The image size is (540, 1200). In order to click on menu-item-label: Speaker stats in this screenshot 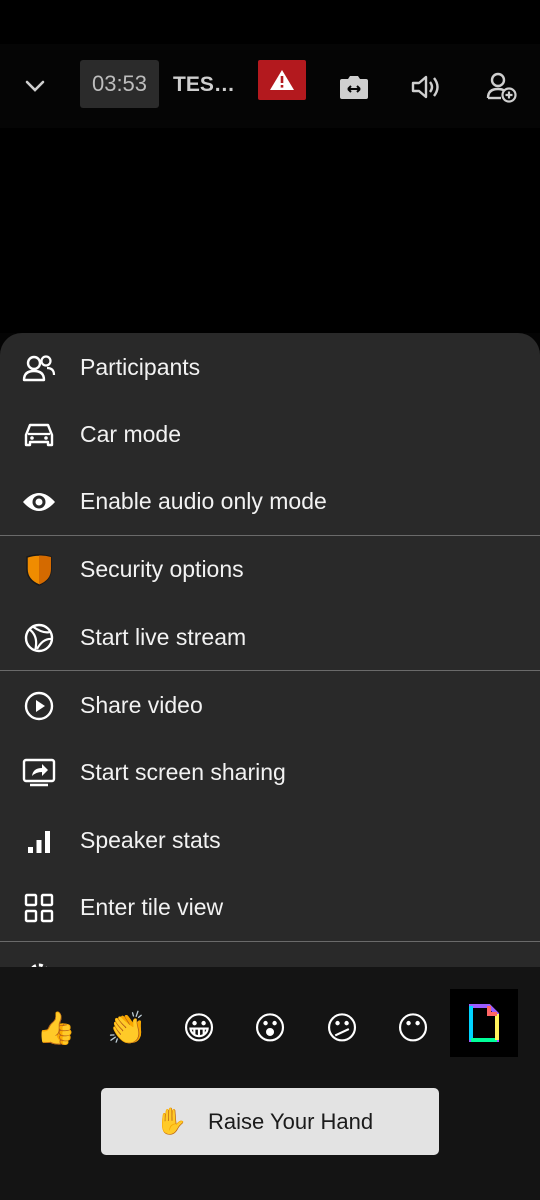, I will do `click(150, 840)`.